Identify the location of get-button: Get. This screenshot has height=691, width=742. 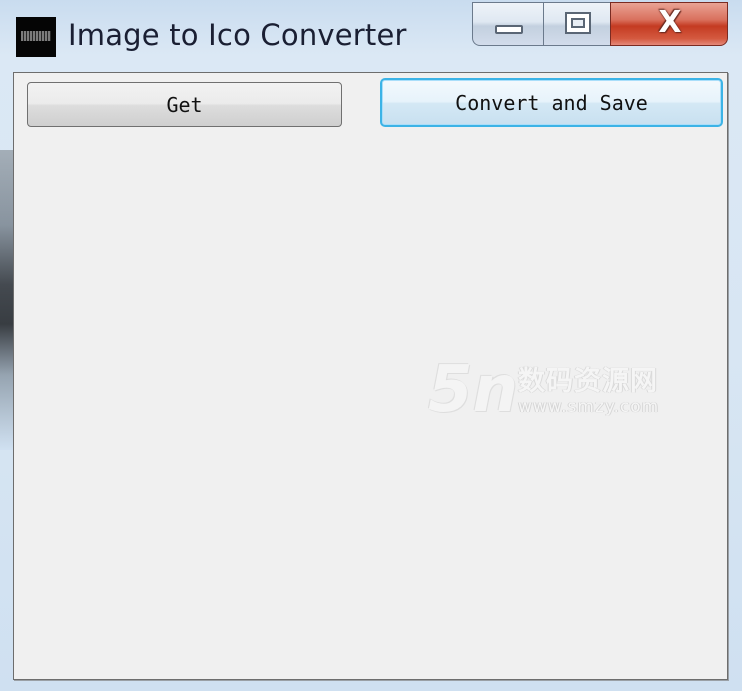
(184, 104).